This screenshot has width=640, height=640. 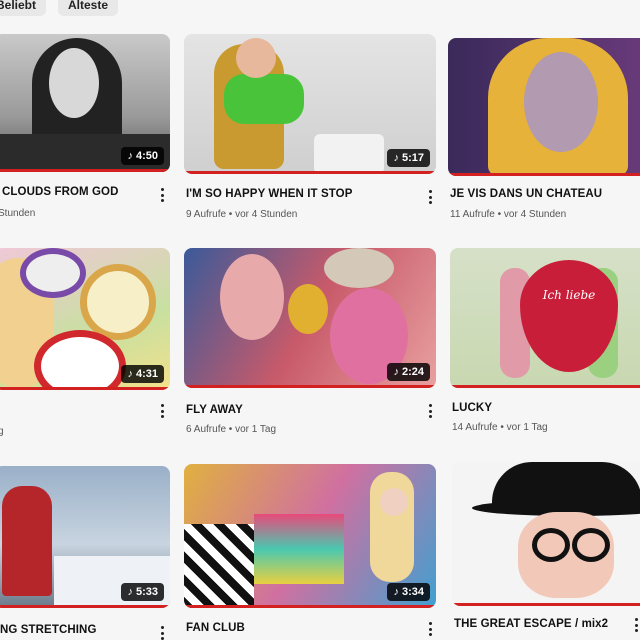 I want to click on video-title: FAN CLUB, so click(x=215, y=628).